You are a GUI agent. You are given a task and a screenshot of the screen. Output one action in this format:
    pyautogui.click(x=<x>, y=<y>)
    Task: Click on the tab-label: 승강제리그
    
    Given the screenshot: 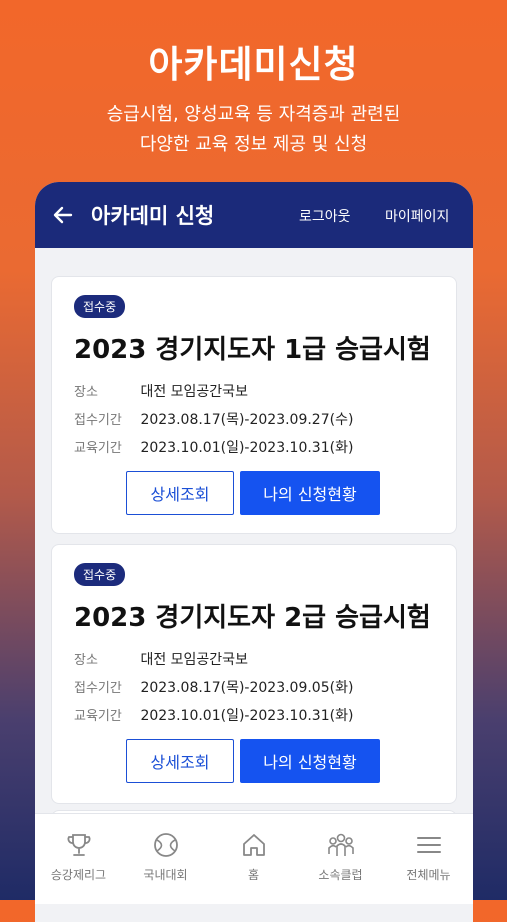 What is the action you would take?
    pyautogui.click(x=78, y=875)
    